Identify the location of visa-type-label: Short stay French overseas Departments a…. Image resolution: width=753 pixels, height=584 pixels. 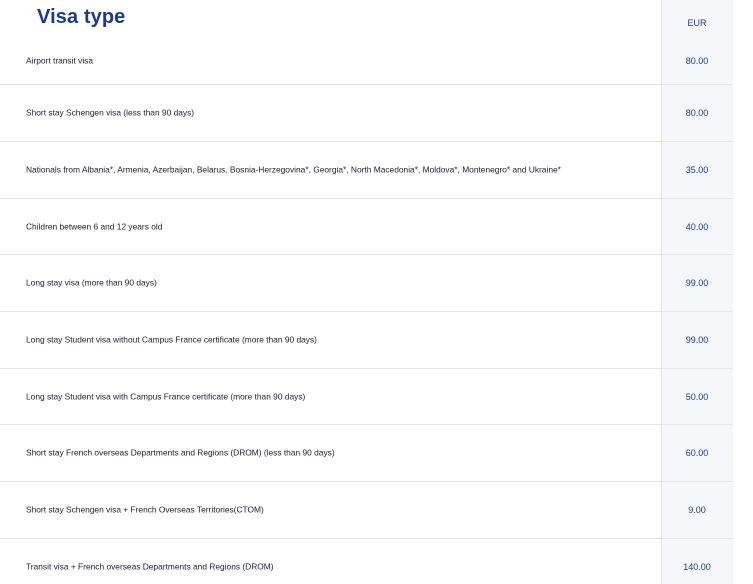
(180, 452).